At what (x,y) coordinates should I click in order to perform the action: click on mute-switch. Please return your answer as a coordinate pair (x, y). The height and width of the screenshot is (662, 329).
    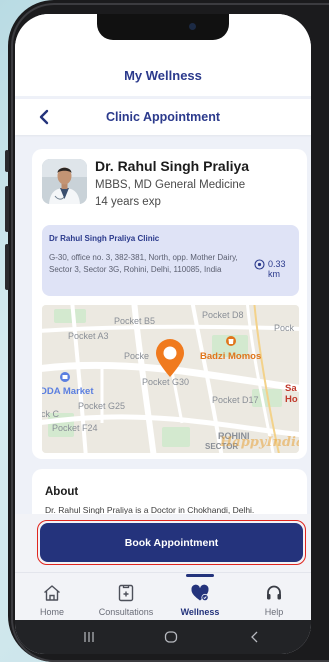
    Looking at the image, I should click on (7, 161).